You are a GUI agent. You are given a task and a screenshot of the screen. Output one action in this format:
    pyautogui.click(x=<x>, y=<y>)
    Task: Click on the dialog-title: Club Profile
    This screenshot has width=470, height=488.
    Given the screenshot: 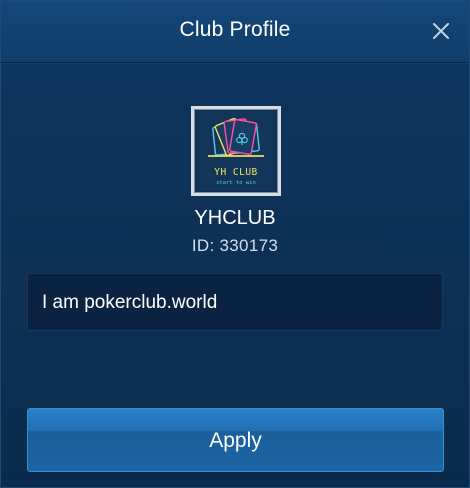 What is the action you would take?
    pyautogui.click(x=235, y=29)
    